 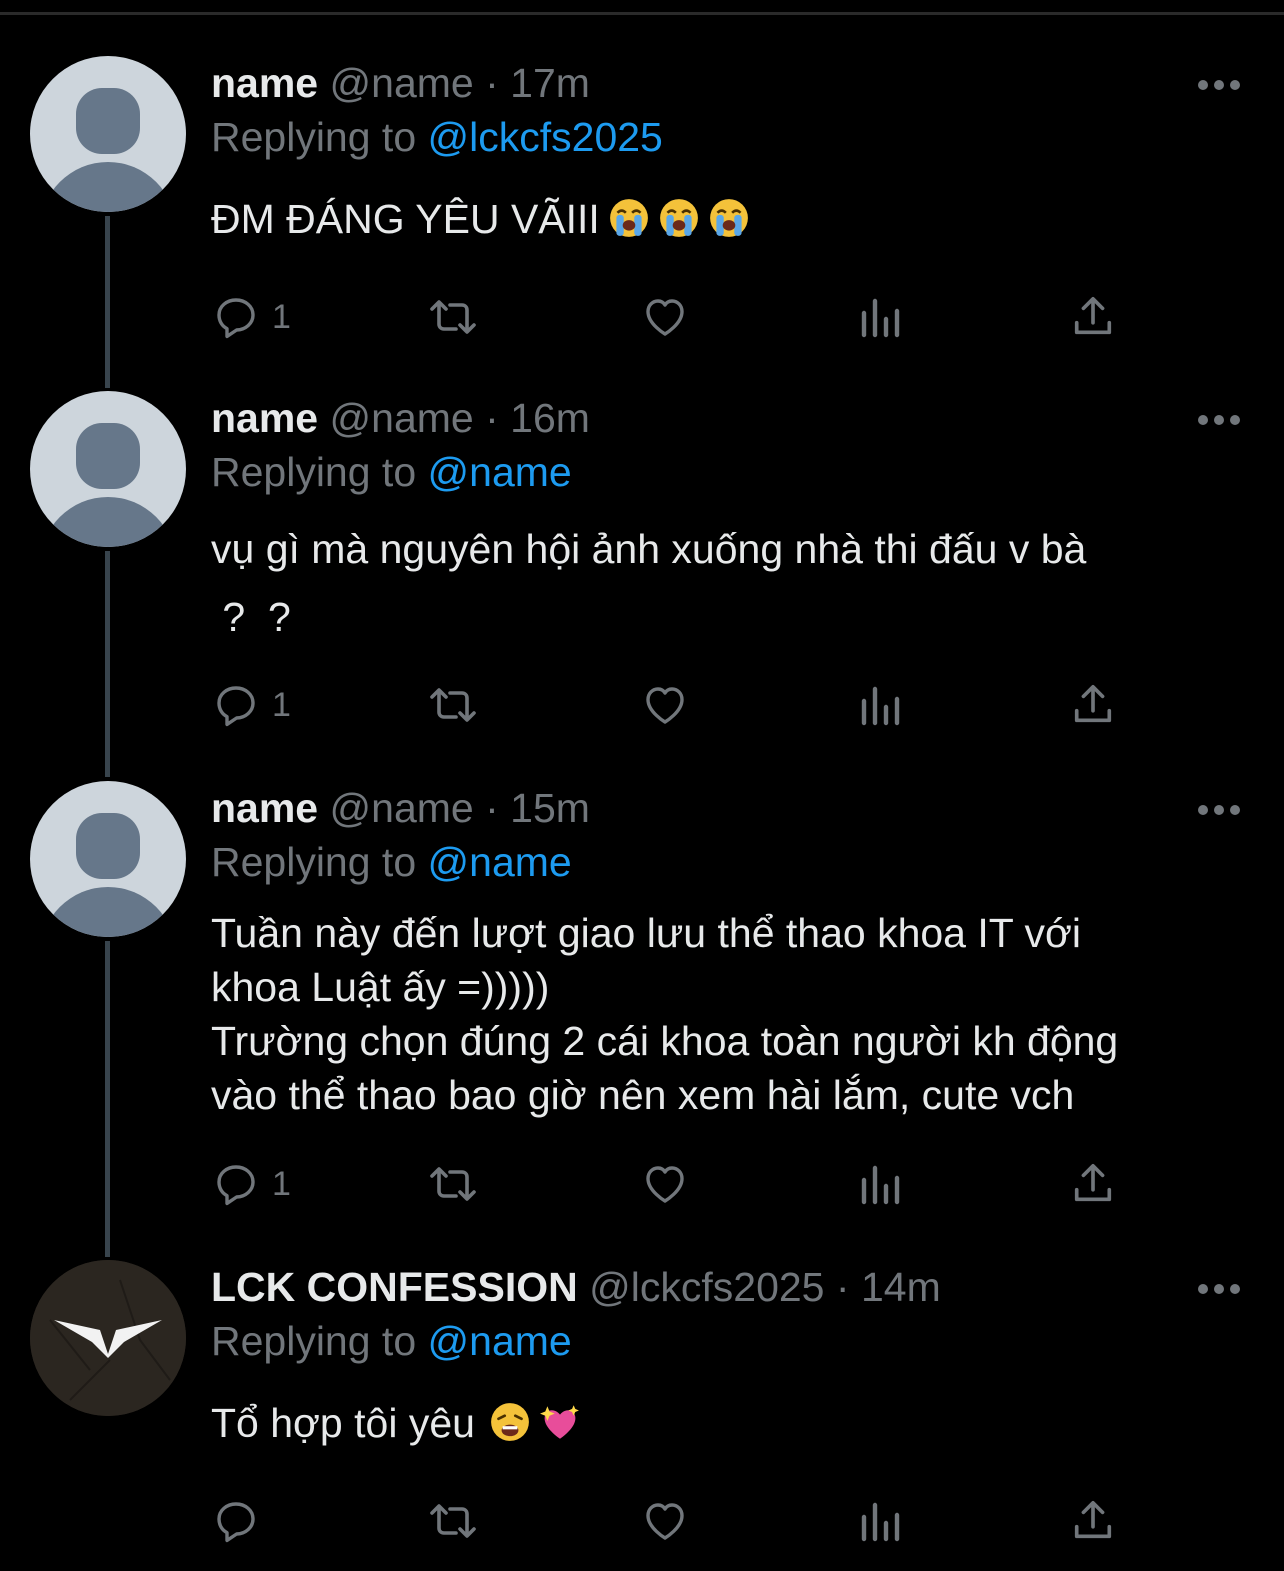 I want to click on tweet-header: name @name · 16m, so click(x=400, y=418).